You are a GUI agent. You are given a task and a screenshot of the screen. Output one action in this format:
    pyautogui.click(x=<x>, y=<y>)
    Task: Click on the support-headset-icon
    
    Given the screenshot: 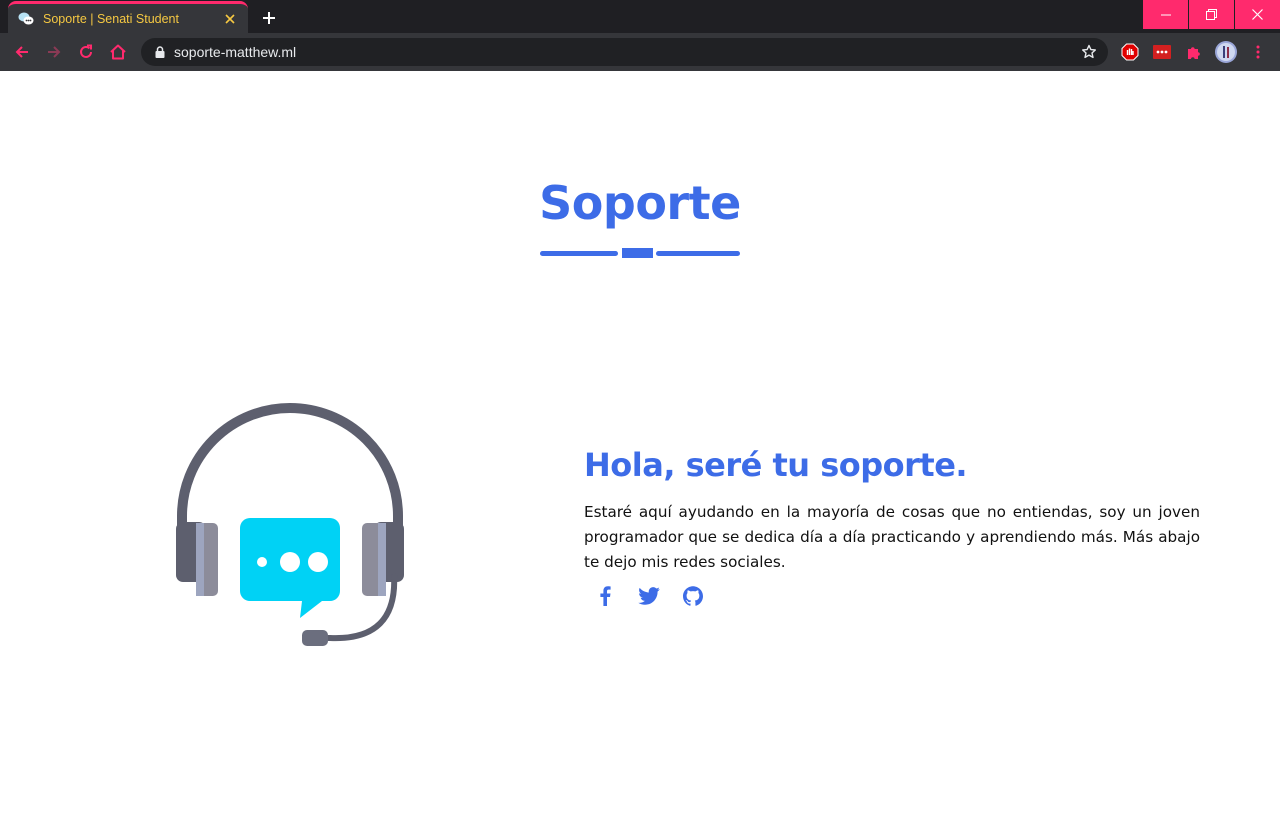 What is the action you would take?
    pyautogui.click(x=290, y=523)
    